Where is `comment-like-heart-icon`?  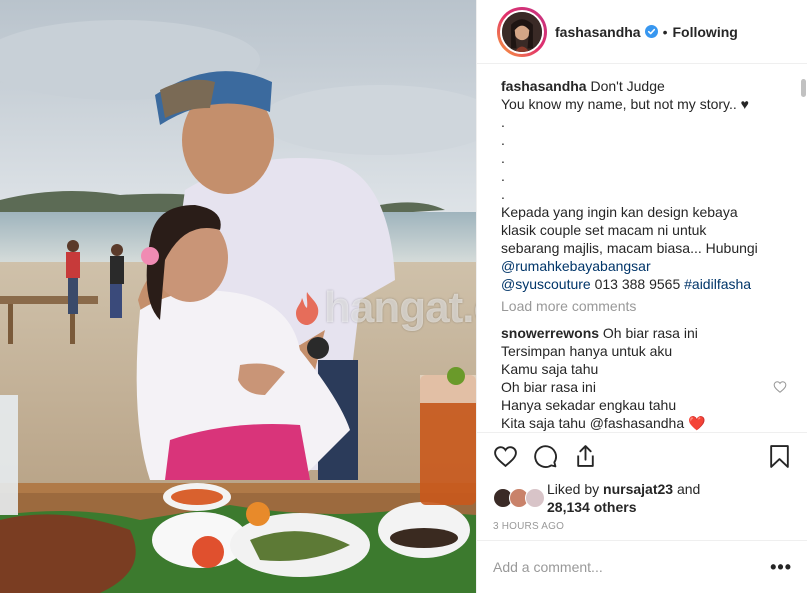 comment-like-heart-icon is located at coordinates (780, 387).